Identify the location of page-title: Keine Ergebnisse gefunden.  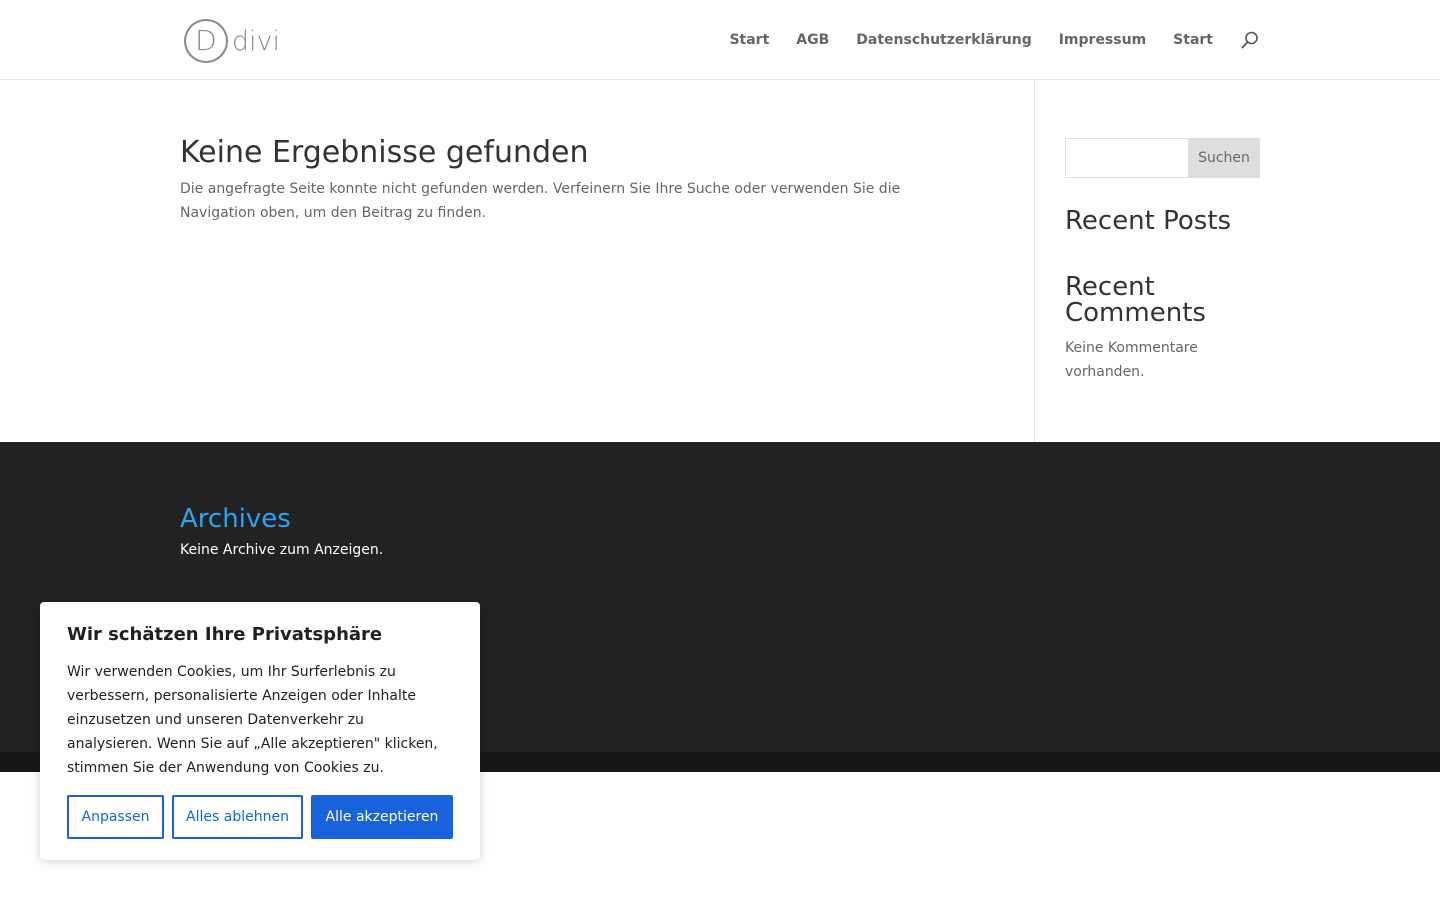
(384, 152).